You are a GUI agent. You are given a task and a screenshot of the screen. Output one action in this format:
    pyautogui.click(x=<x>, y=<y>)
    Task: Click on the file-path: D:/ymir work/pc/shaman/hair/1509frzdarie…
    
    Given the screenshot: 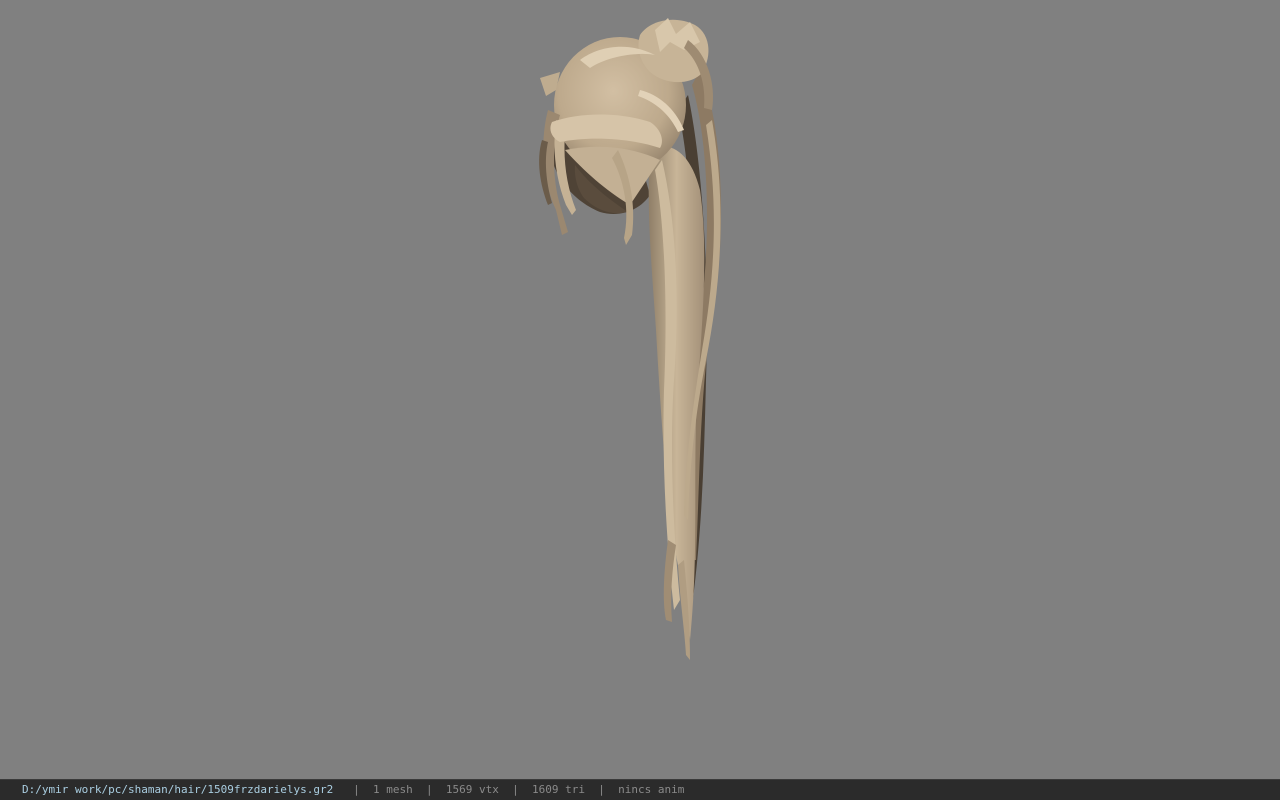 What is the action you would take?
    pyautogui.click(x=178, y=789)
    